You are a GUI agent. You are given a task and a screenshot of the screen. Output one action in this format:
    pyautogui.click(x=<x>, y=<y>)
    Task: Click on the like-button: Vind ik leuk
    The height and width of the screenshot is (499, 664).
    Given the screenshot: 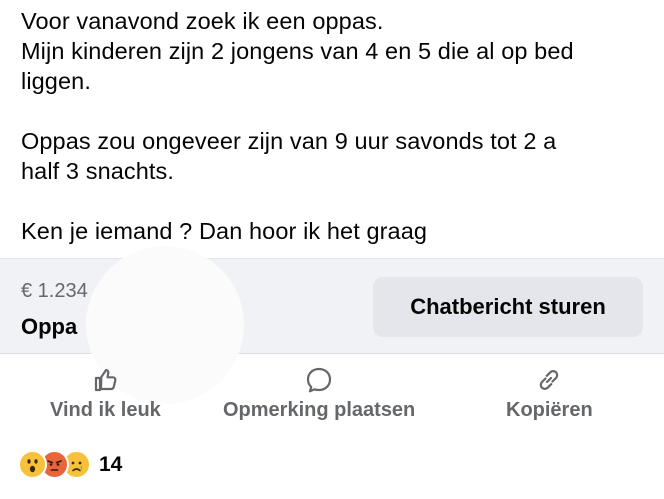 What is the action you would take?
    pyautogui.click(x=105, y=394)
    